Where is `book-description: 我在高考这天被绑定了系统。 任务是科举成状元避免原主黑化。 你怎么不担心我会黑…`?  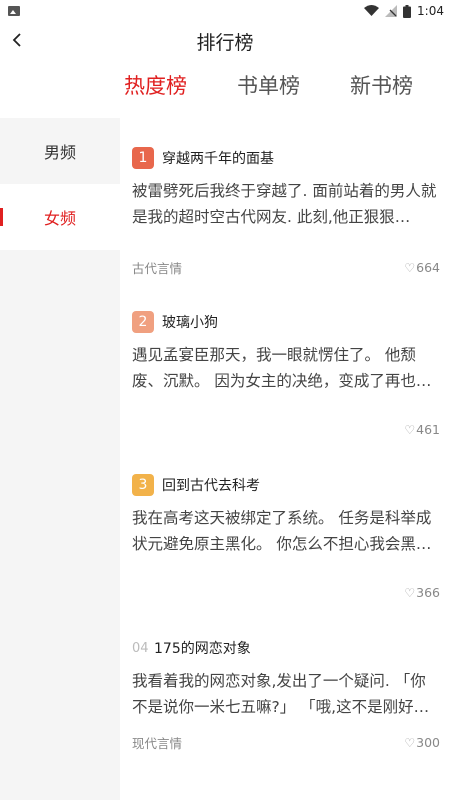
book-description: 我在高考这天被绑定了系统。 任务是科举成状元避免原主黑化。 你怎么不担心我会黑… is located at coordinates (282, 531).